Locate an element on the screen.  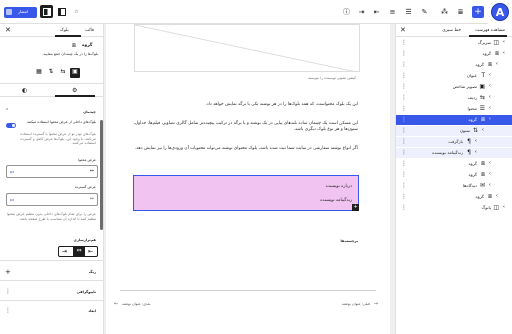
redo-button: ⇥ is located at coordinates (361, 11).